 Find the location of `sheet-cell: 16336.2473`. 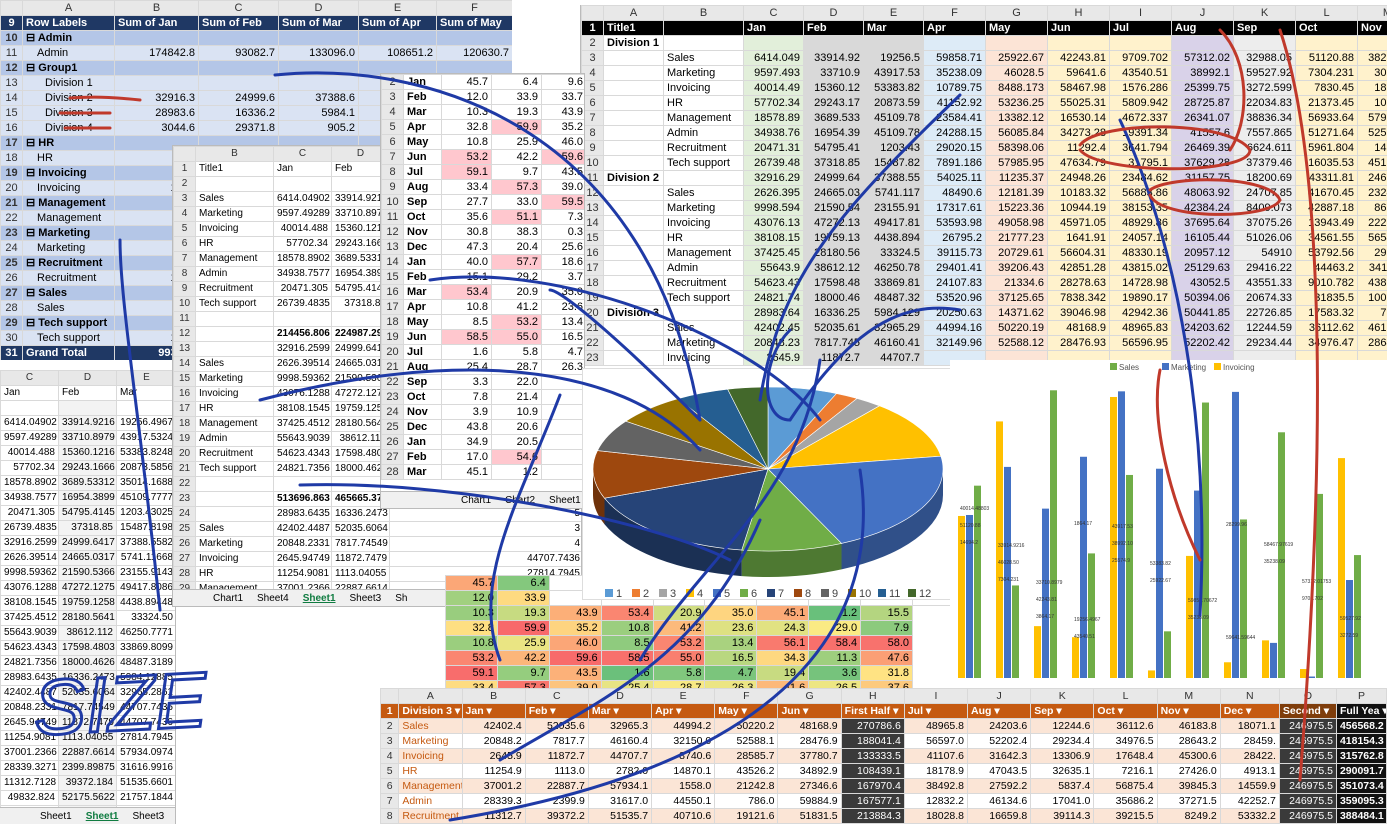

sheet-cell: 16336.2473 is located at coordinates (87, 678).